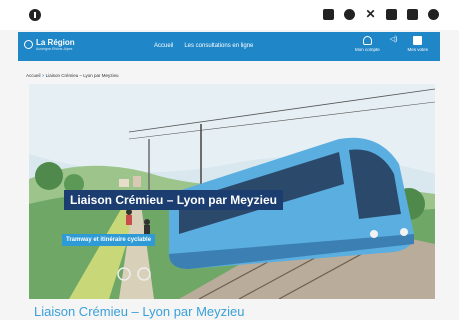  Describe the element at coordinates (349, 14) in the screenshot. I see `facebook-icon` at that location.